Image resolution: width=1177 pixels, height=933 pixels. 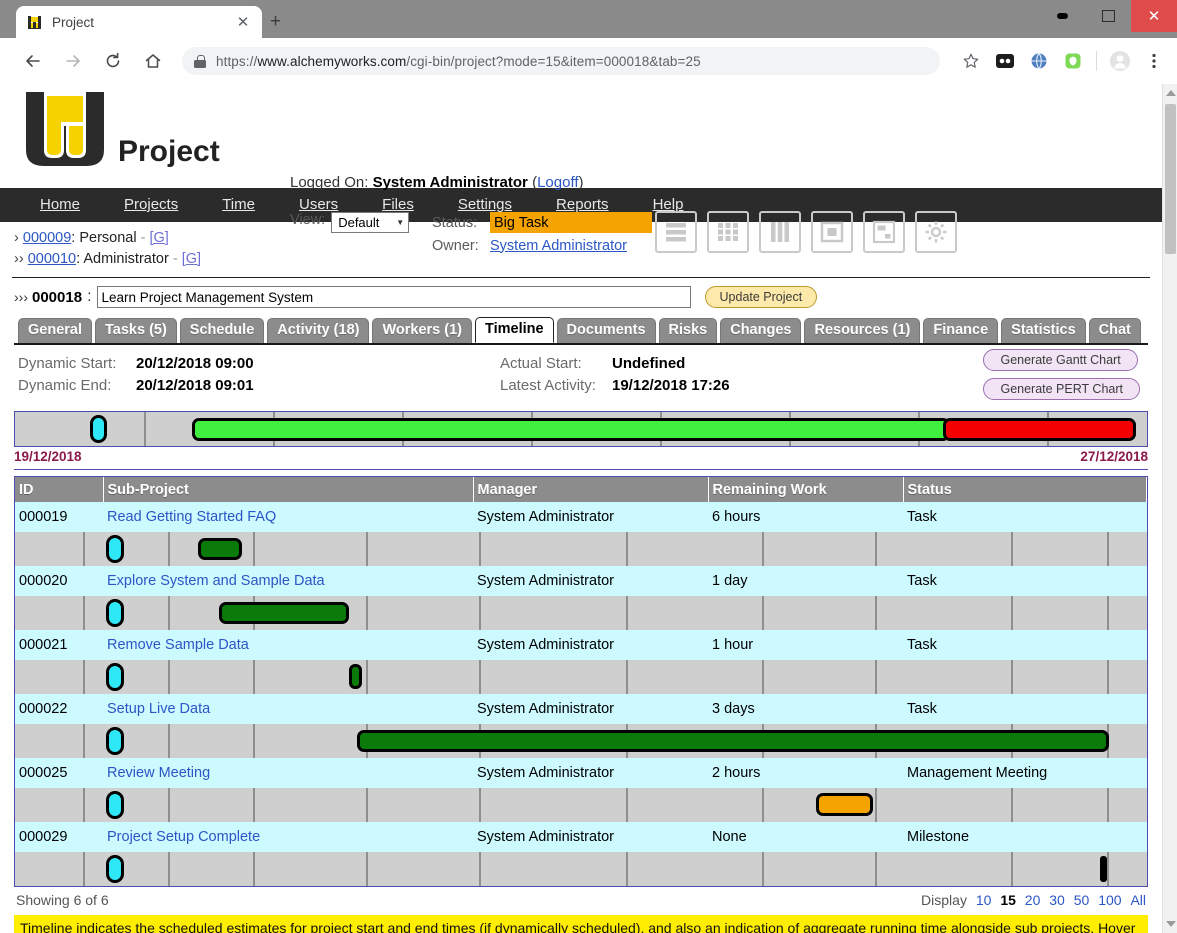 I want to click on window-minimize-button, so click(x=1062, y=16).